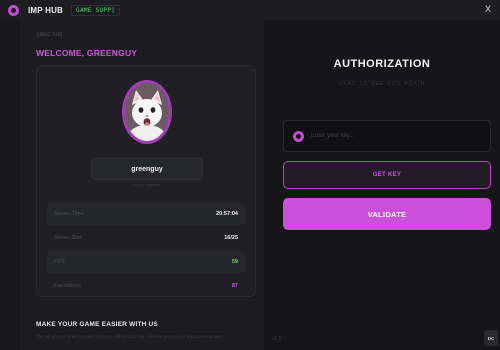 Image resolution: width=500 pixels, height=350 pixels. Describe the element at coordinates (13, 10) in the screenshot. I see `logo-icon` at that location.